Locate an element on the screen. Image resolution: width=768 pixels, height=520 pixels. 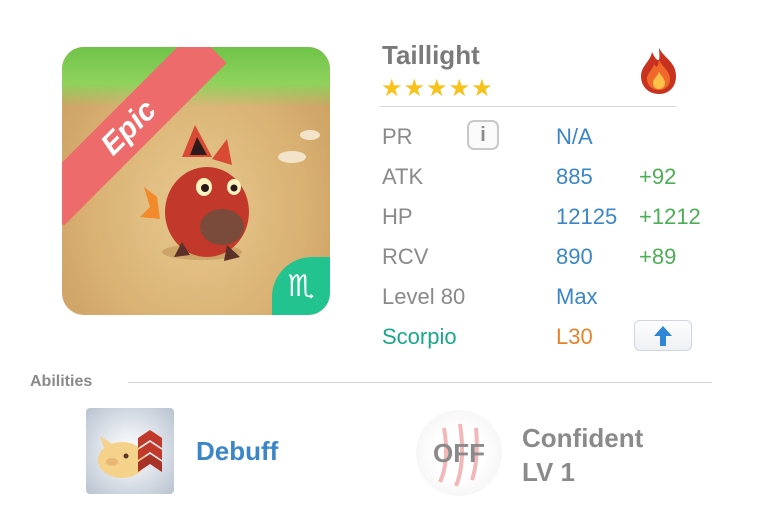
zodiac-level: L30 is located at coordinates (574, 336).